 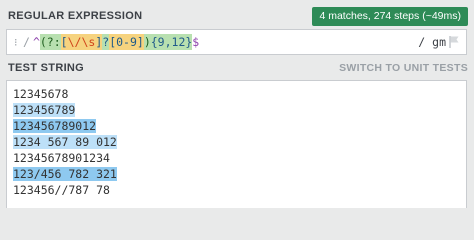 I want to click on regex-token-anchor-end: $, so click(x=196, y=42).